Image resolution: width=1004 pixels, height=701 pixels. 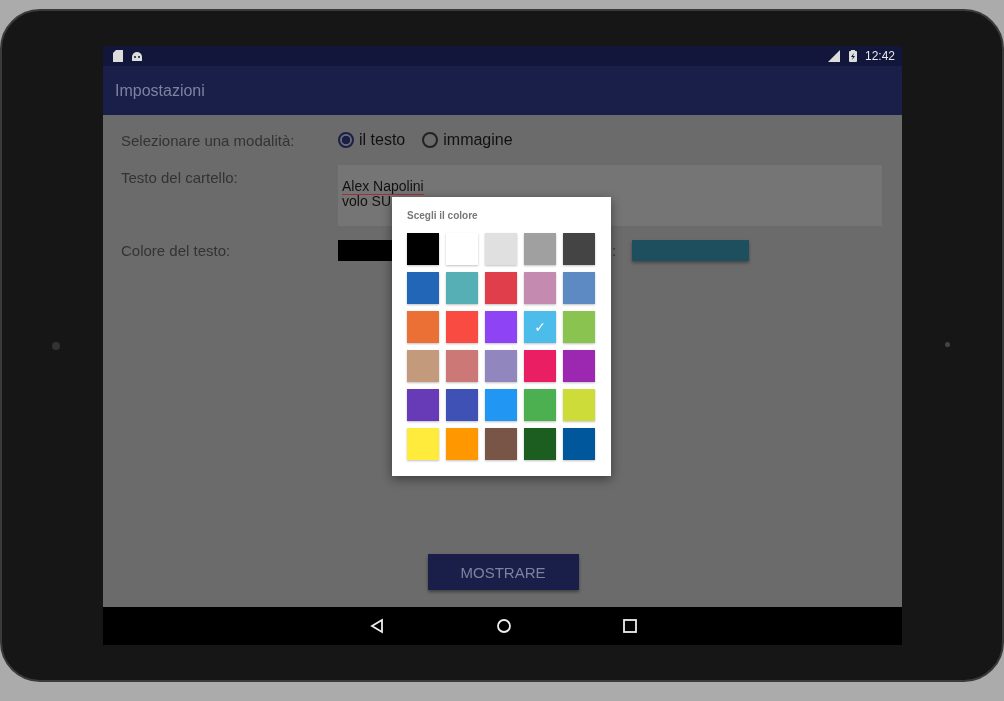 What do you see at coordinates (176, 250) in the screenshot?
I see `text-color-label: Colore del testo:` at bounding box center [176, 250].